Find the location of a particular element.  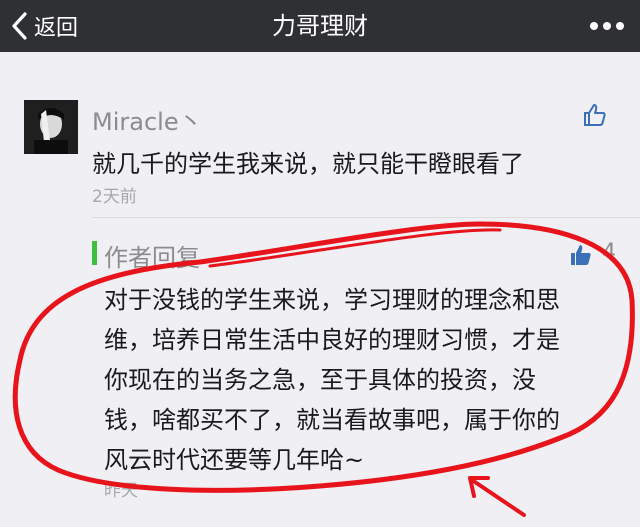

reply-line: 你现在的当务之急，至于具体的投资，没 is located at coordinates (320, 380).